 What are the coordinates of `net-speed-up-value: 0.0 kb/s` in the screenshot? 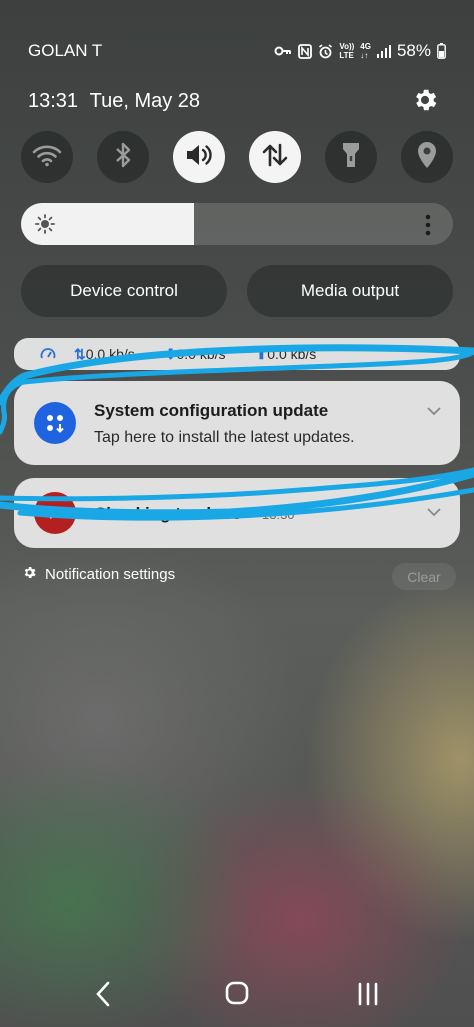 It's located at (292, 353).